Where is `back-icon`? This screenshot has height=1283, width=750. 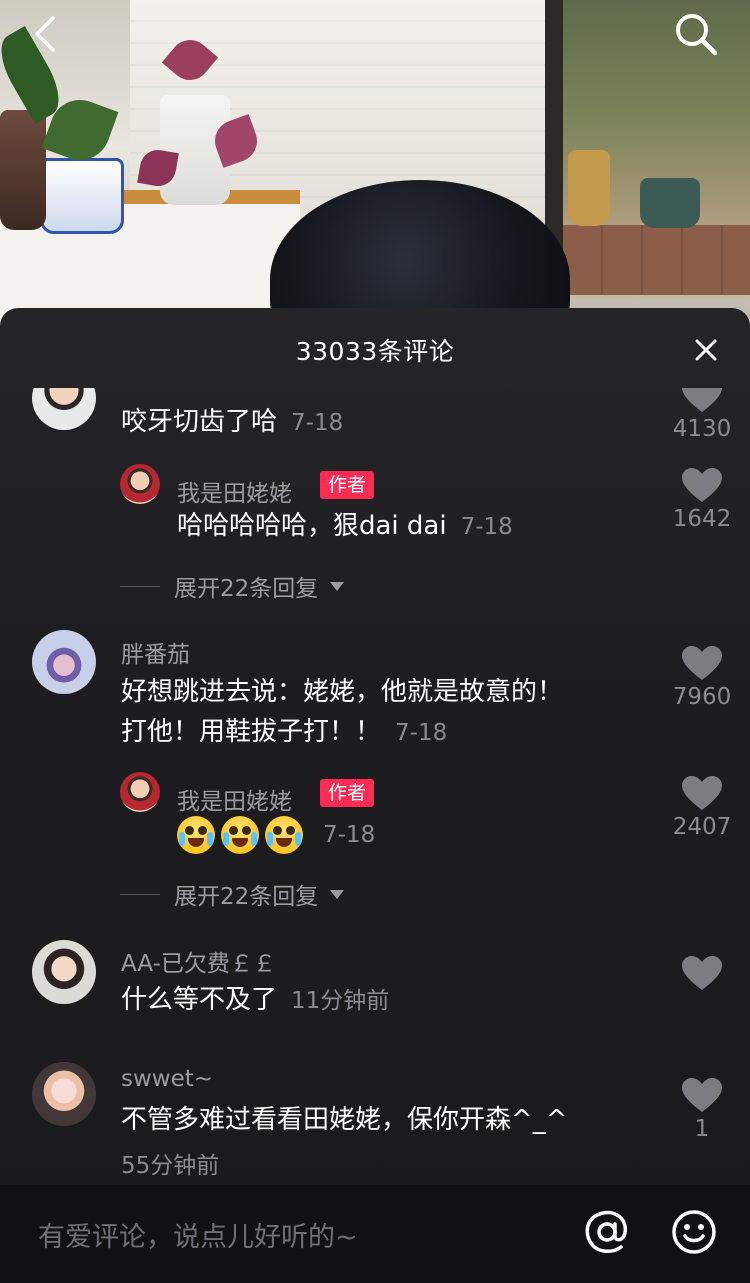 back-icon is located at coordinates (45, 34).